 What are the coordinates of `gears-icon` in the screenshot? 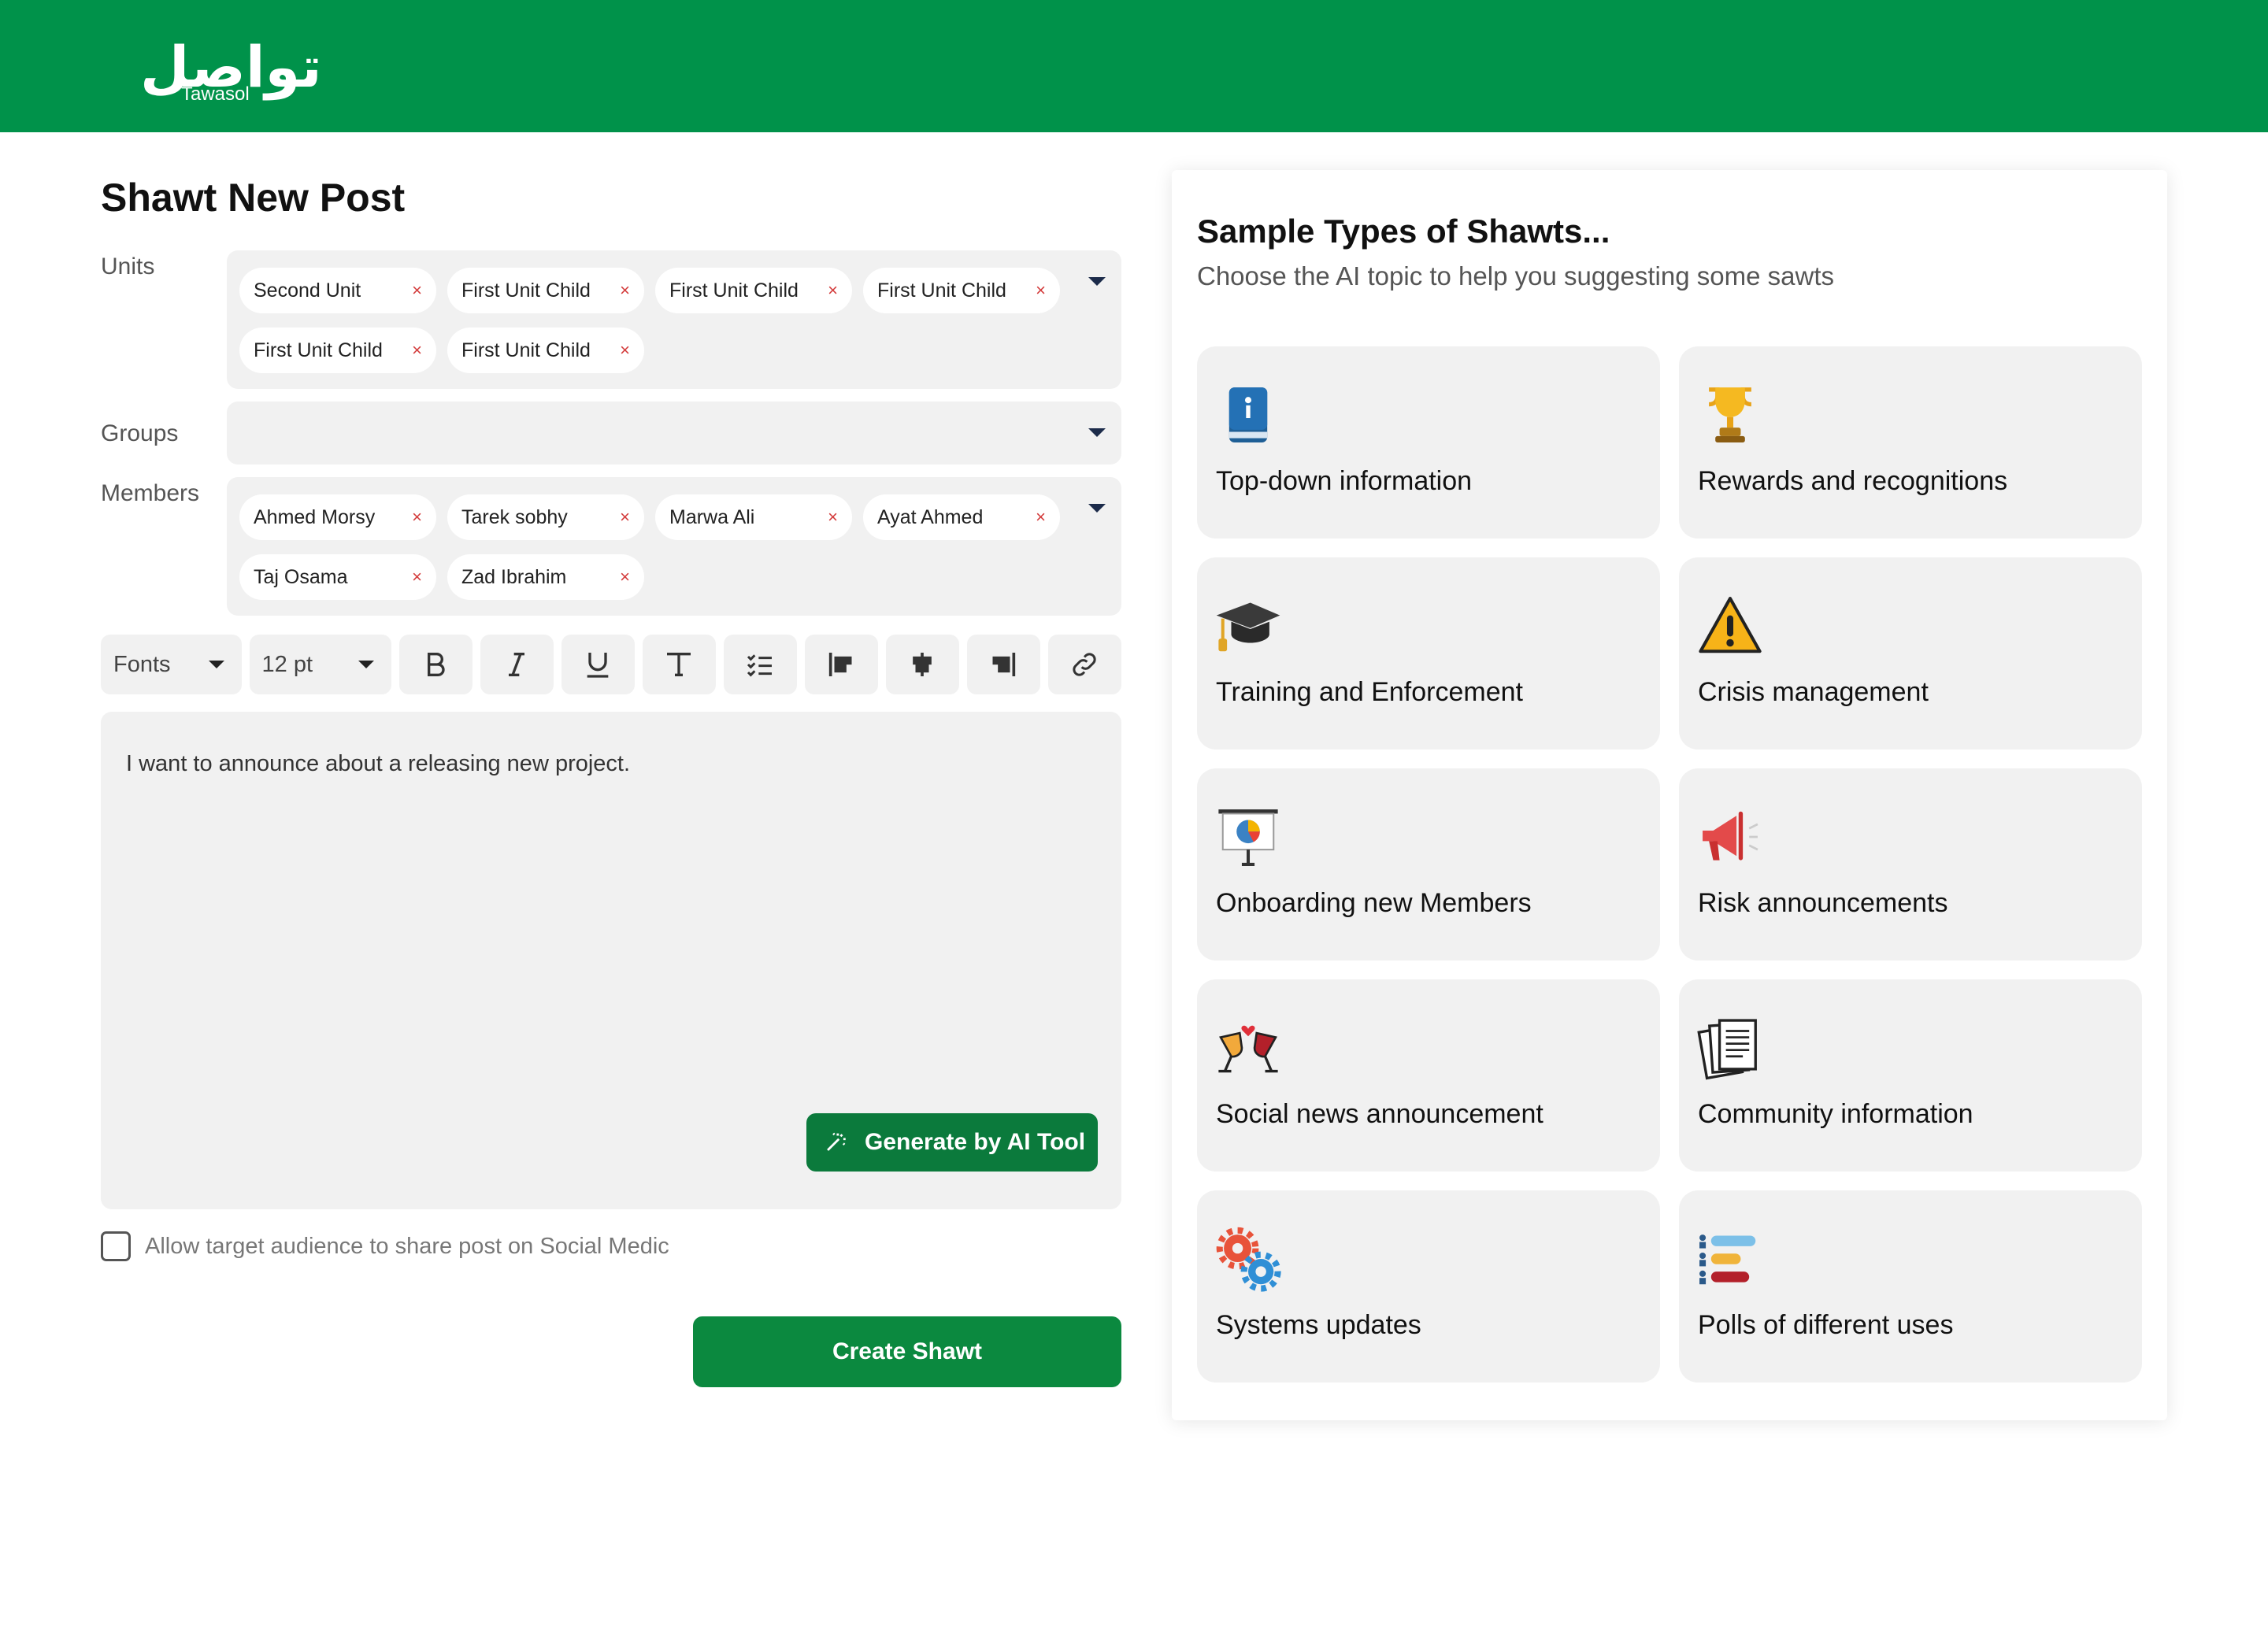 It's located at (1248, 1259).